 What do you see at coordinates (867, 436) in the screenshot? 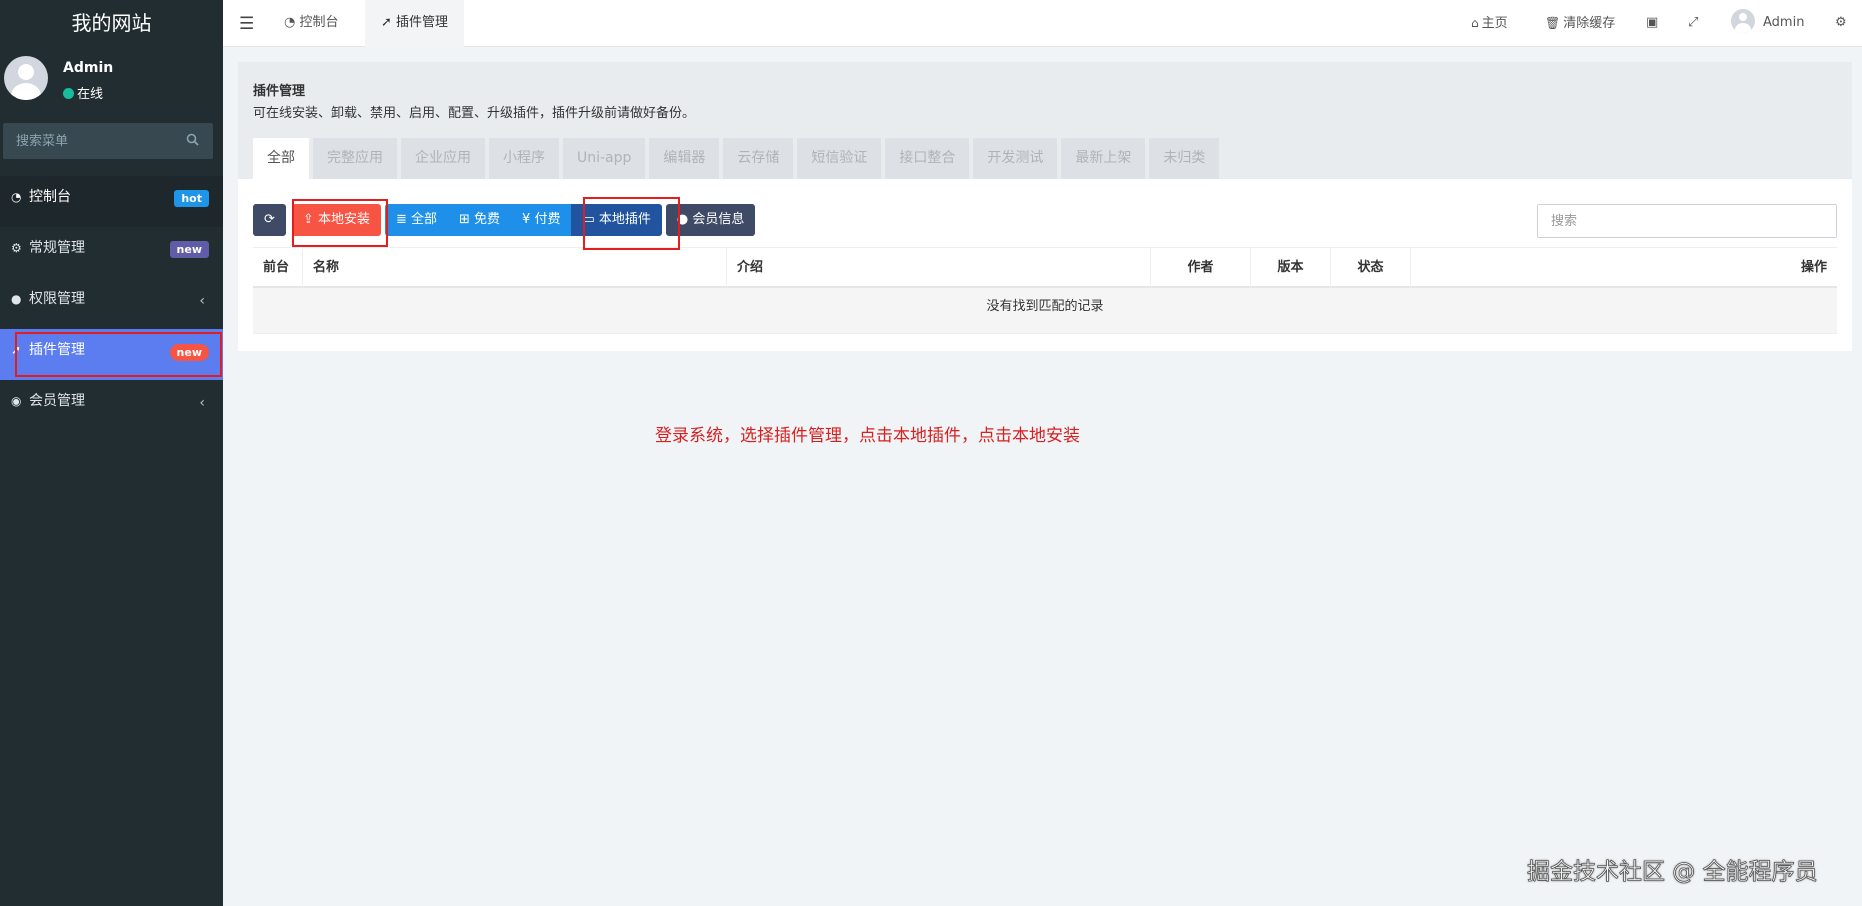
I see `instruction-annotation: 登录系统，选择插件管理，点击本地插件，点击本地安装` at bounding box center [867, 436].